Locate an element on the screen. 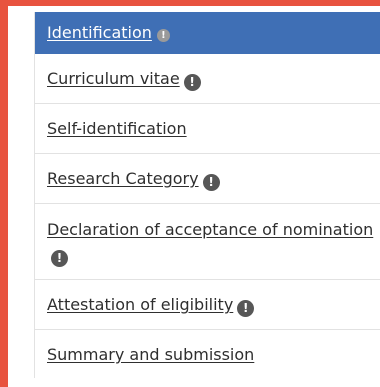  menu-item-attestation-of-eligibility: Attestation of eligibility! is located at coordinates (207, 305).